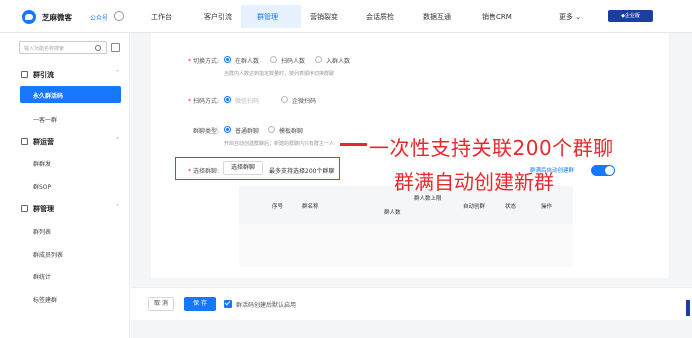 This screenshot has width=692, height=338. Describe the element at coordinates (603, 170) in the screenshot. I see `auto-create-toggle` at that location.